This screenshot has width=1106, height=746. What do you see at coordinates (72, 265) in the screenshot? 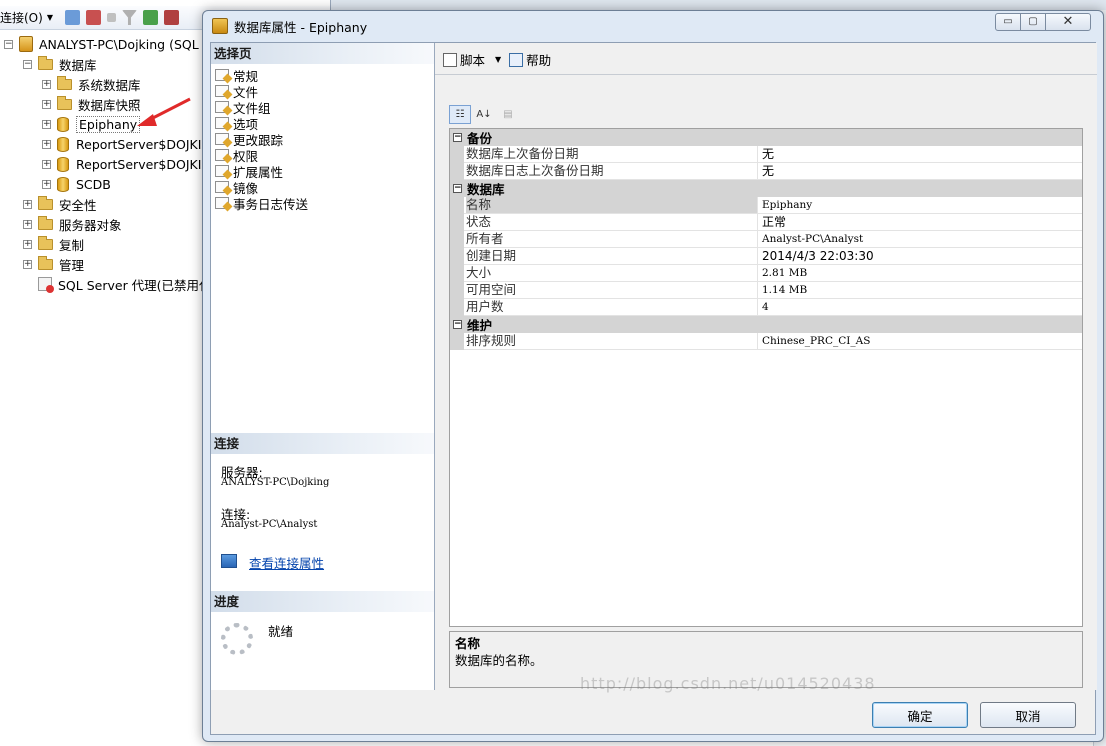
I see `tree-node-label: 管理` at bounding box center [72, 265].